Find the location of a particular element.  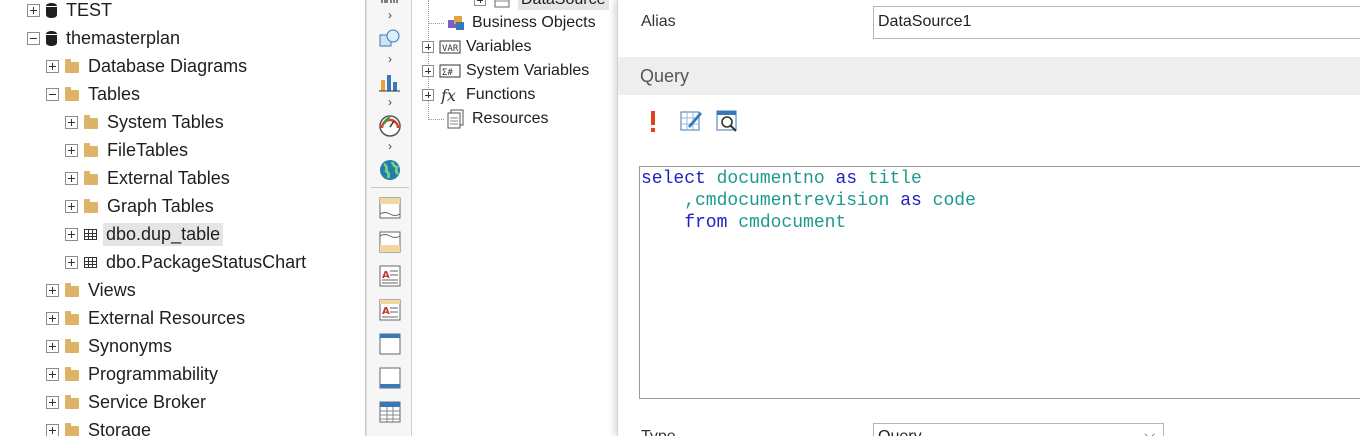

tree-item-label: Storage is located at coordinates (120, 427).